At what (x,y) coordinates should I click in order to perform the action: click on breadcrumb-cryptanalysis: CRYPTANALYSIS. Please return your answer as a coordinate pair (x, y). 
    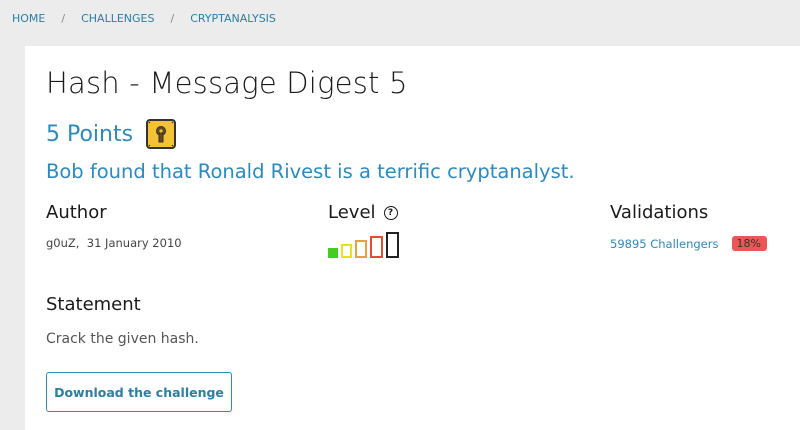
    Looking at the image, I should click on (233, 18).